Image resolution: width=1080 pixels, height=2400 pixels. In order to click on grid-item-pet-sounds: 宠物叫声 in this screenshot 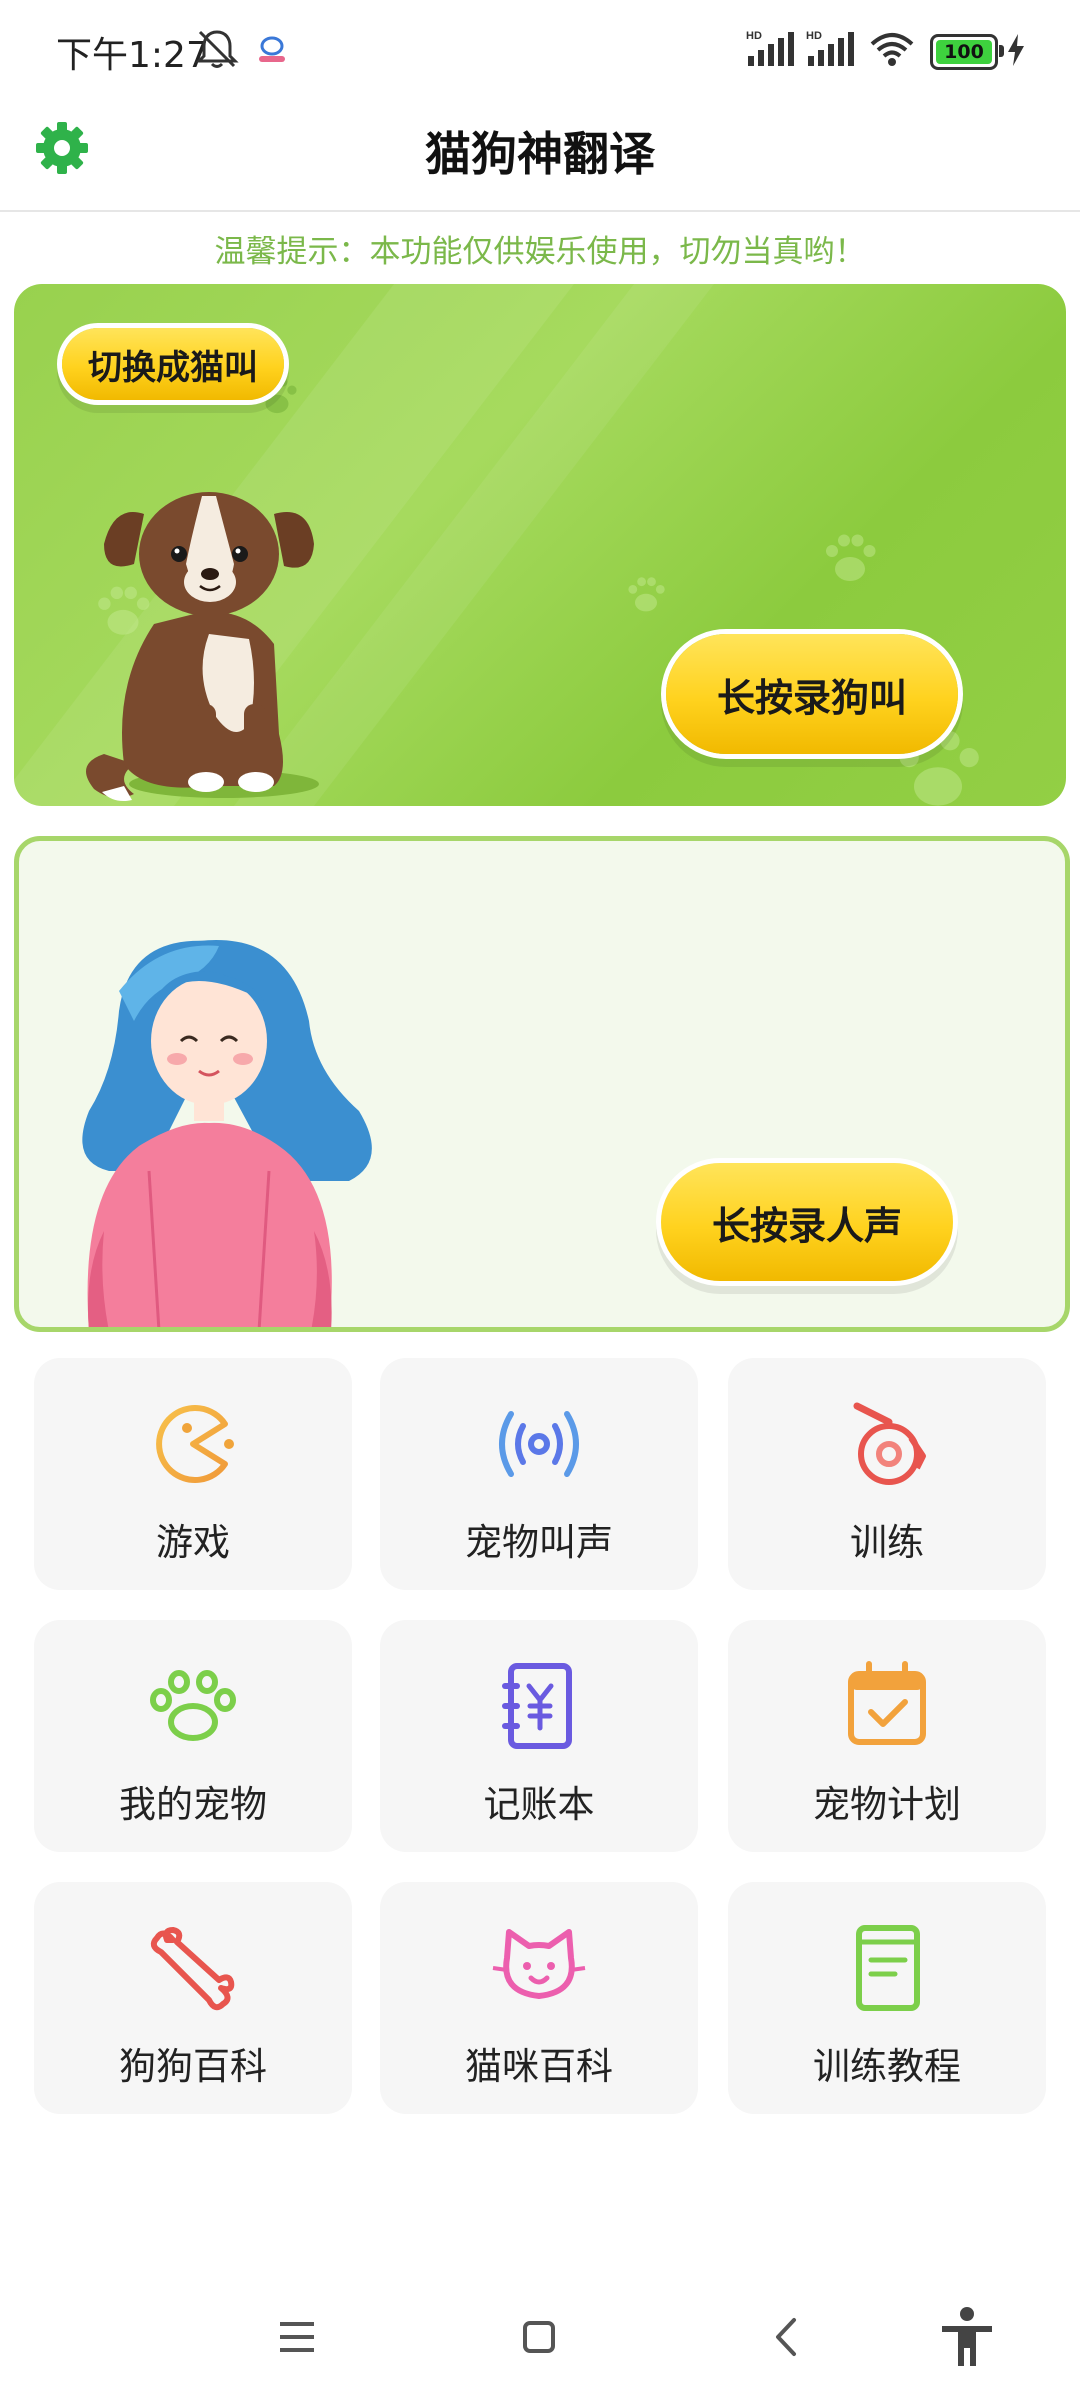, I will do `click(539, 1474)`.